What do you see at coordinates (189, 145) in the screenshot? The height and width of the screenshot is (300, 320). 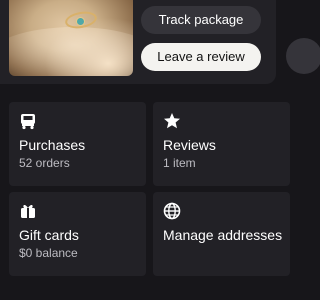 I see `tile-reviews-label: Reviews` at bounding box center [189, 145].